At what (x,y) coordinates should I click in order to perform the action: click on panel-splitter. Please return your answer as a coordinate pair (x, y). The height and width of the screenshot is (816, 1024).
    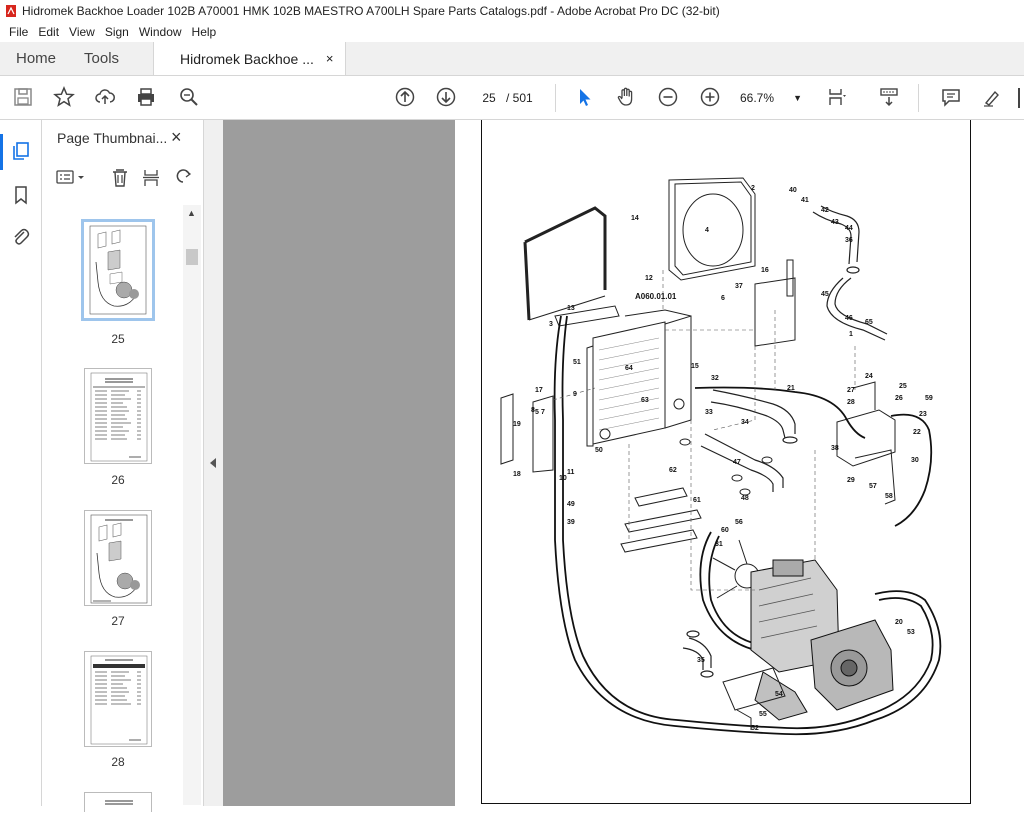
    Looking at the image, I should click on (213, 463).